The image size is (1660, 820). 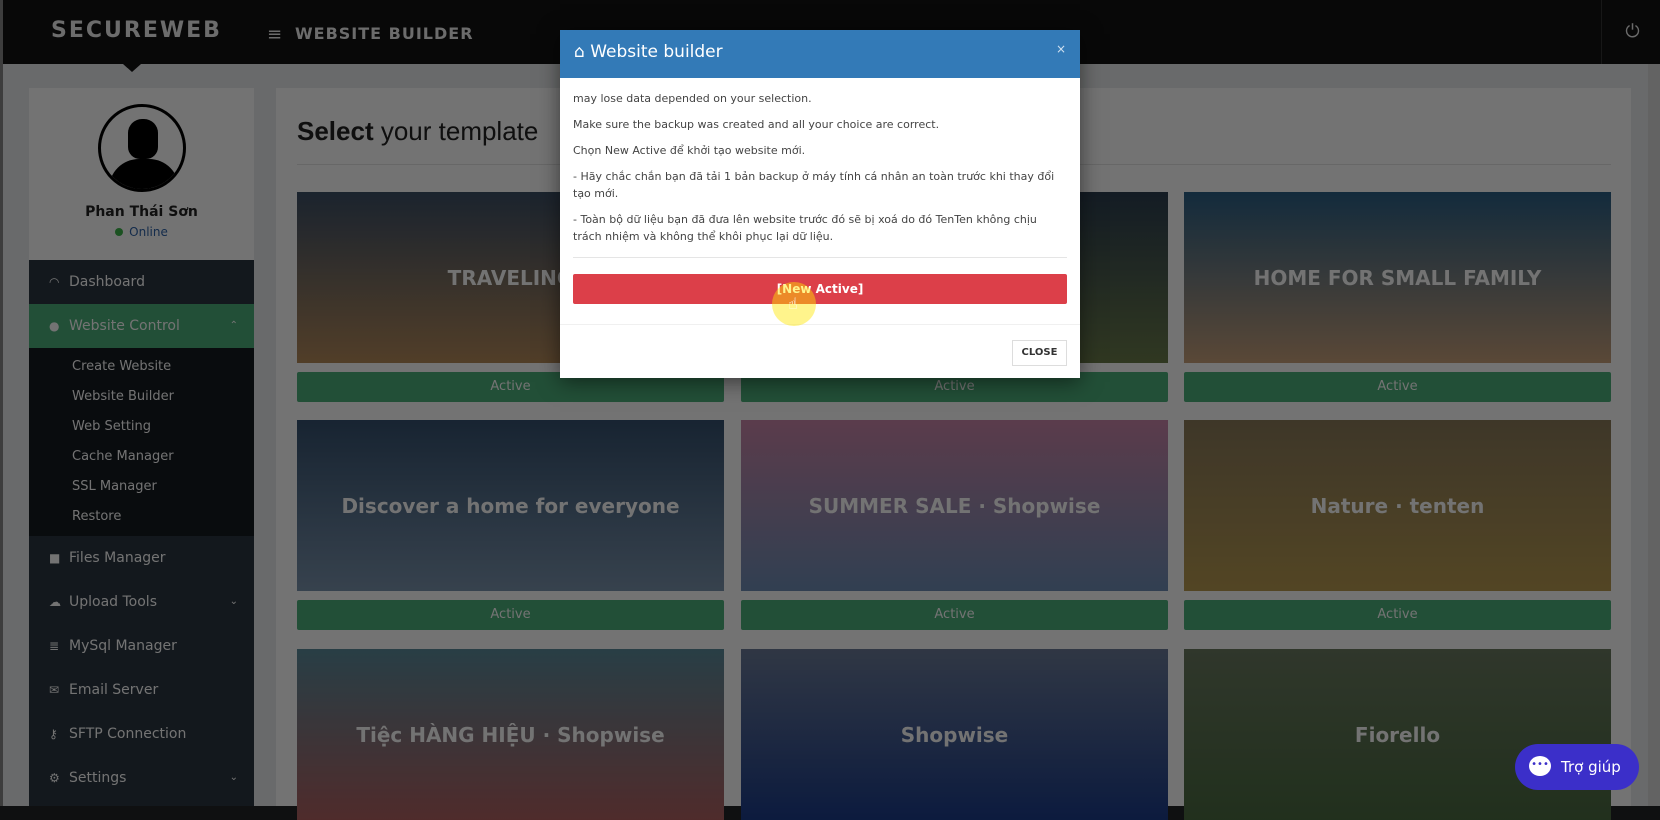 I want to click on template-caption: Nature · tenten, so click(x=1397, y=505).